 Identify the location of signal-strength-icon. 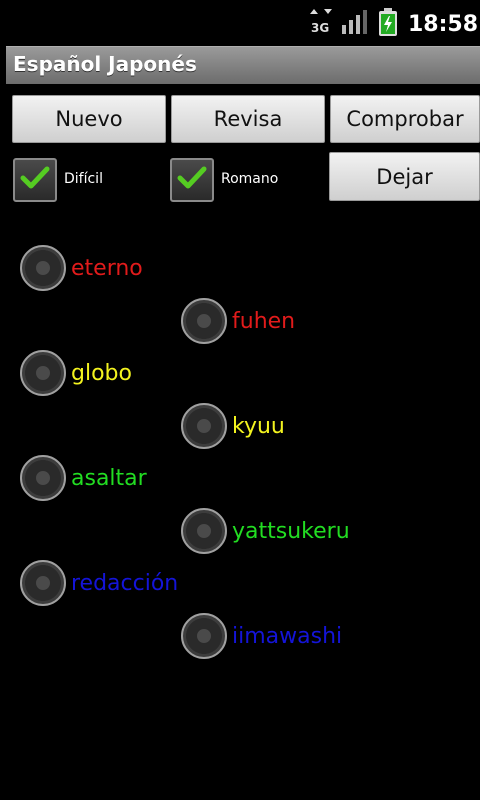
(354, 24).